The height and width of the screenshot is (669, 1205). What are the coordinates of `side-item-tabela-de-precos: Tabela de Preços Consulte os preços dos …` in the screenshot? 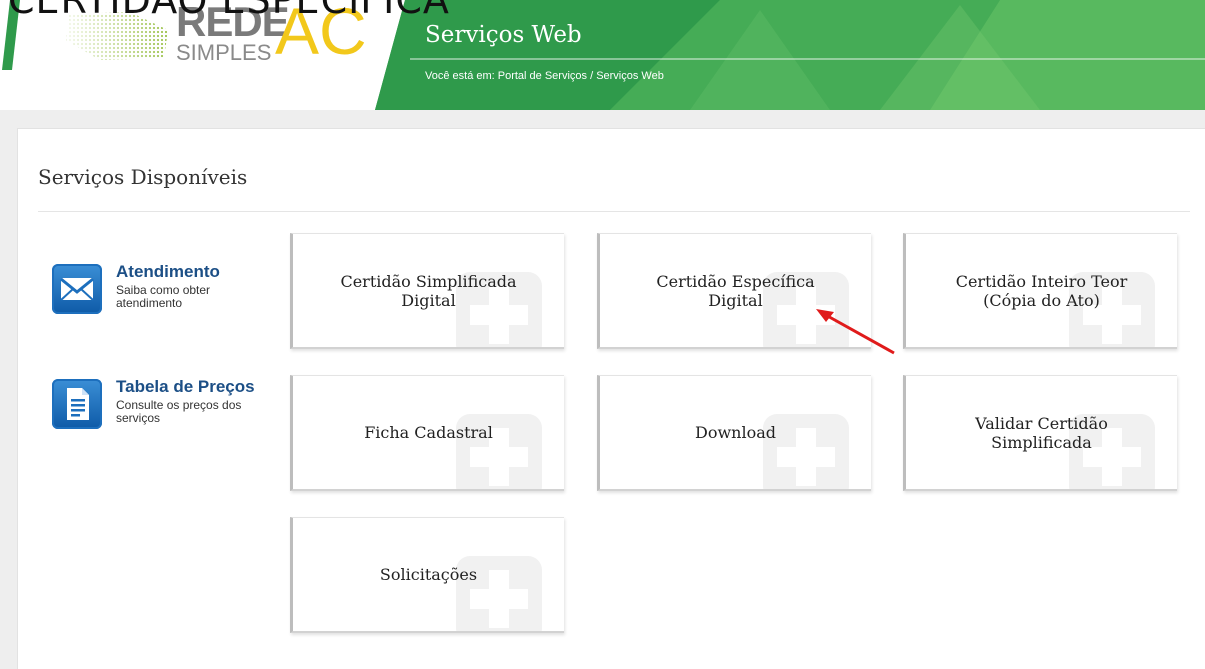 It's located at (167, 408).